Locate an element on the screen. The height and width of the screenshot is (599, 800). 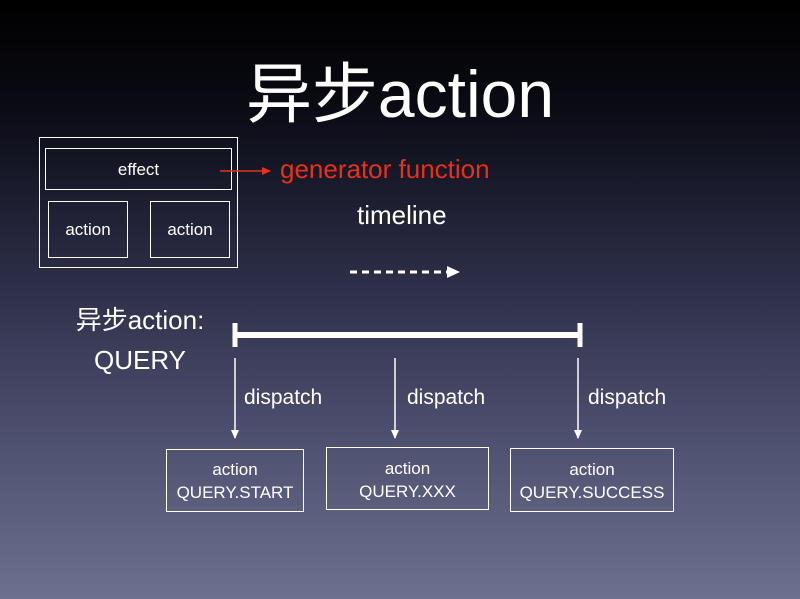
effect-action-box-right: action is located at coordinates (190, 229).